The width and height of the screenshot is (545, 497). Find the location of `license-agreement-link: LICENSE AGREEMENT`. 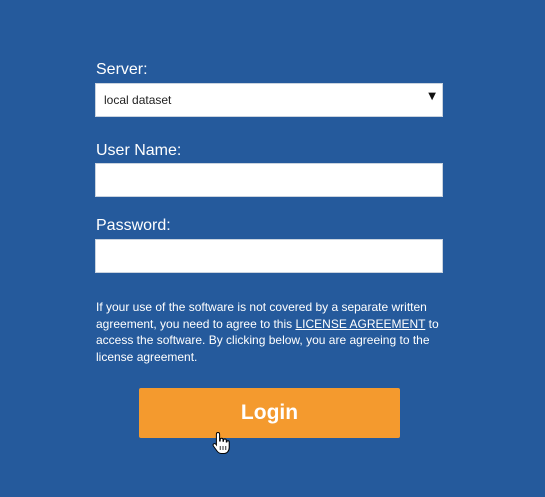

license-agreement-link: LICENSE AGREEMENT is located at coordinates (360, 324).